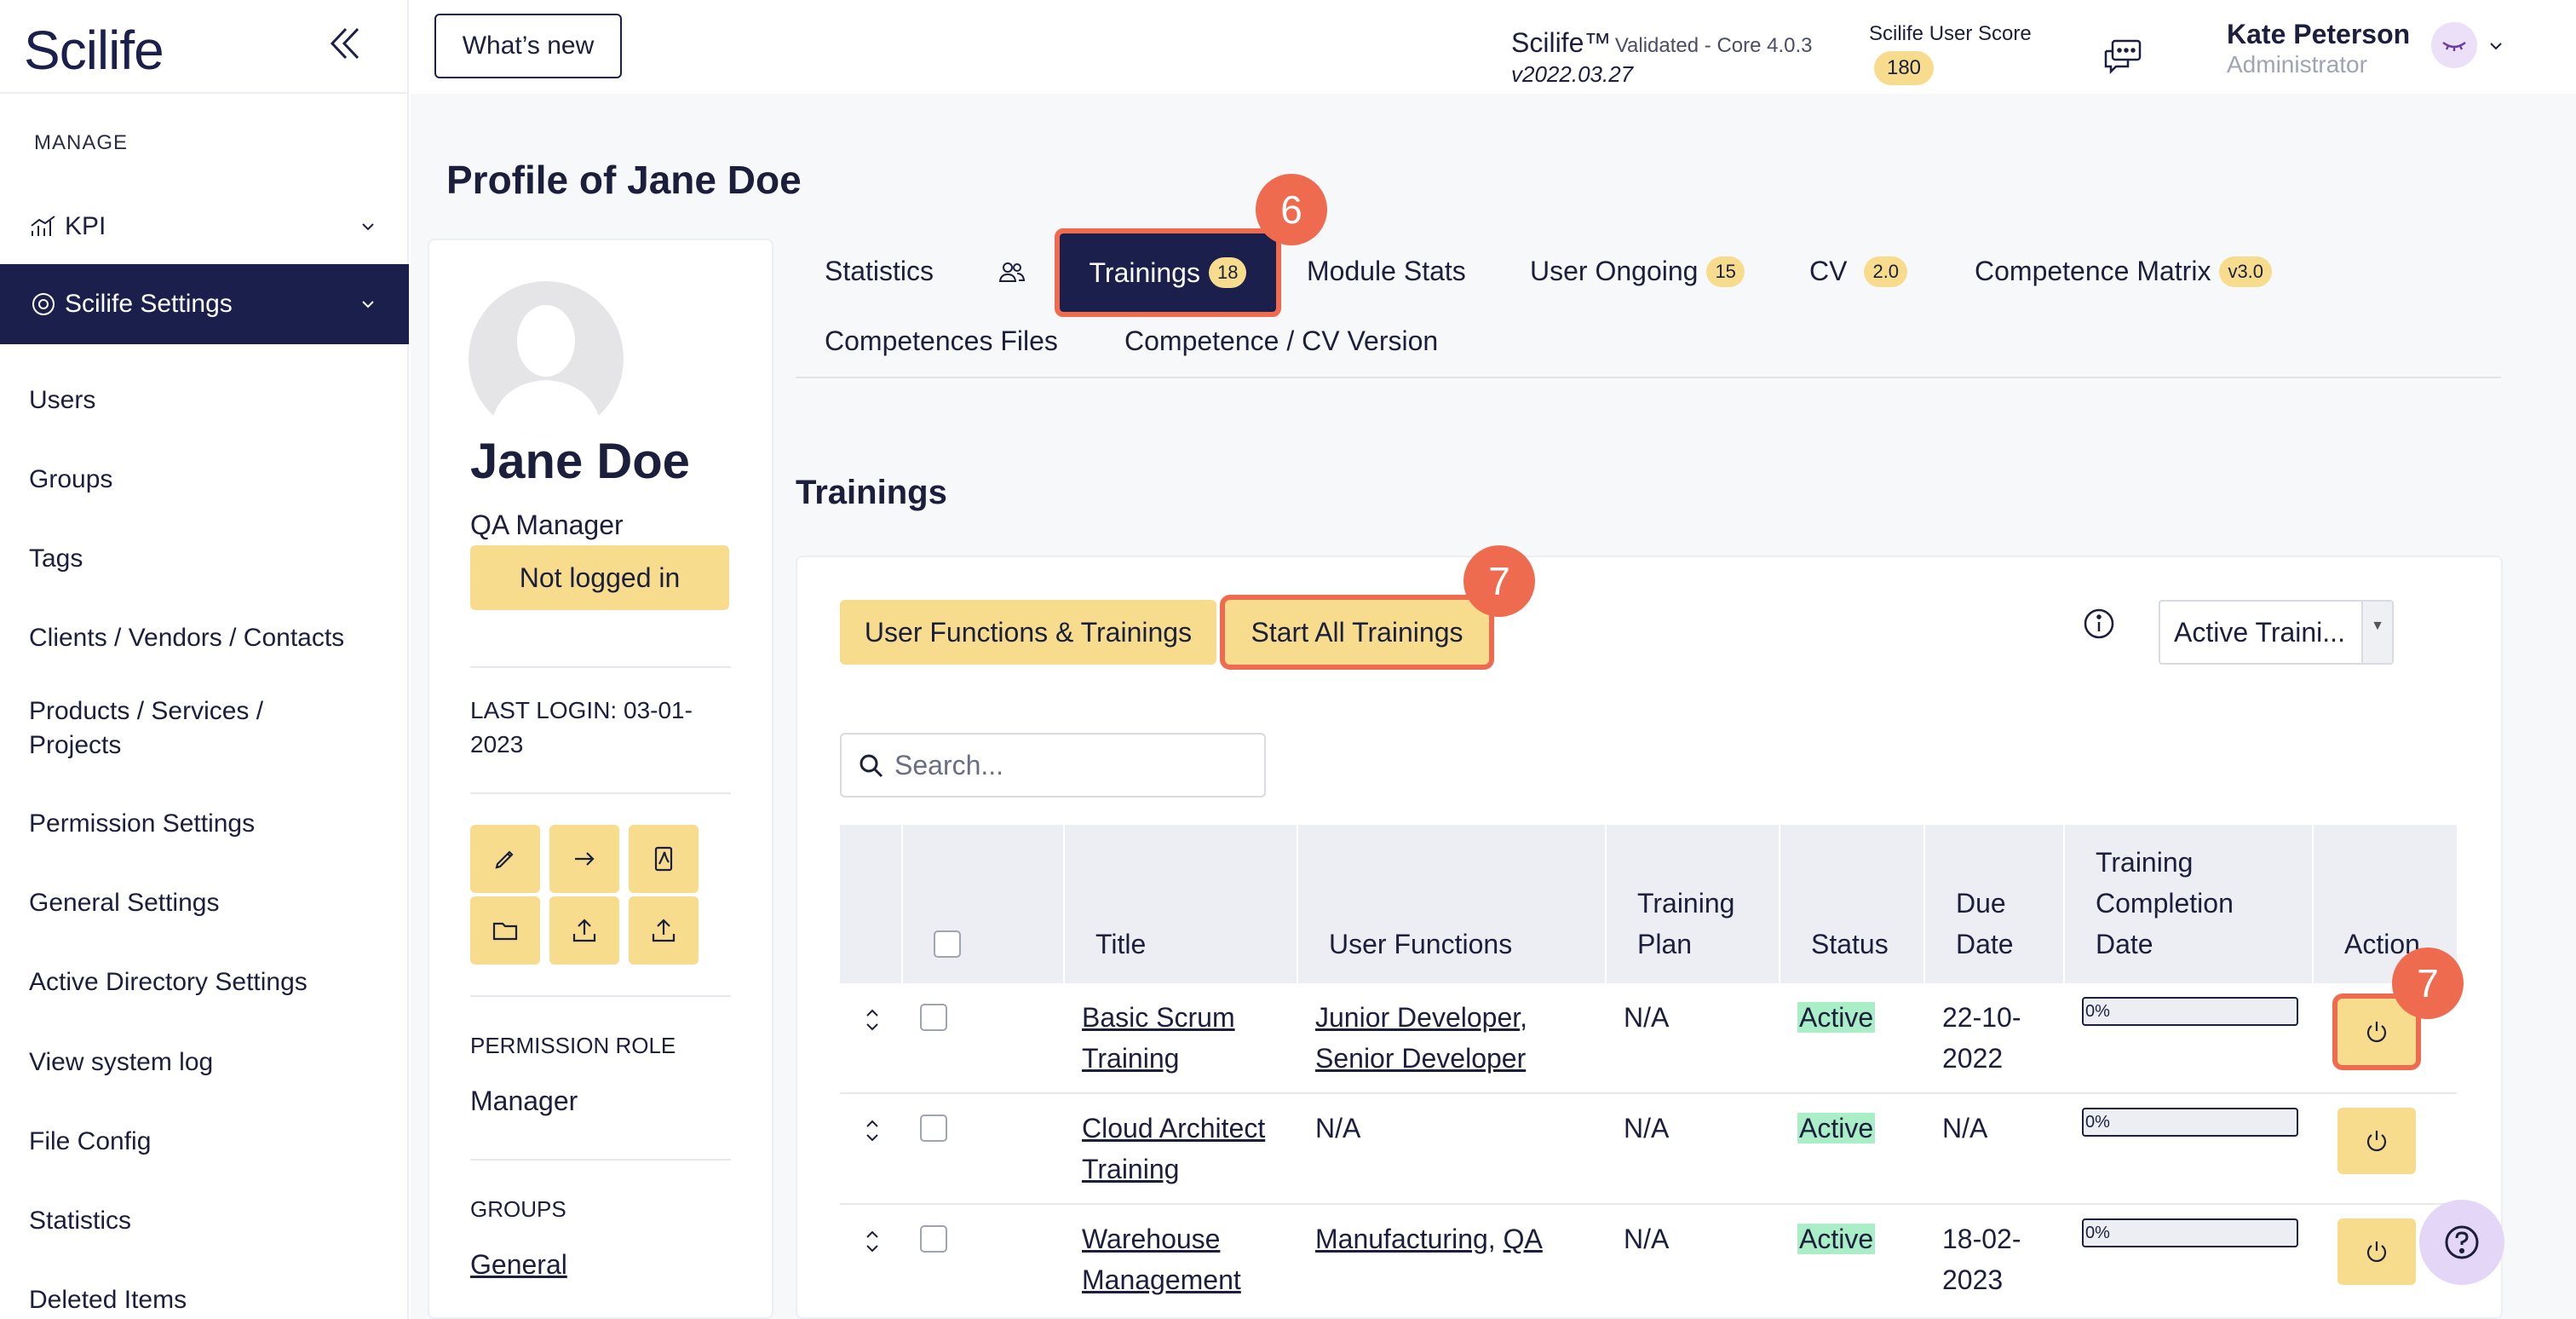  I want to click on export-button, so click(664, 931).